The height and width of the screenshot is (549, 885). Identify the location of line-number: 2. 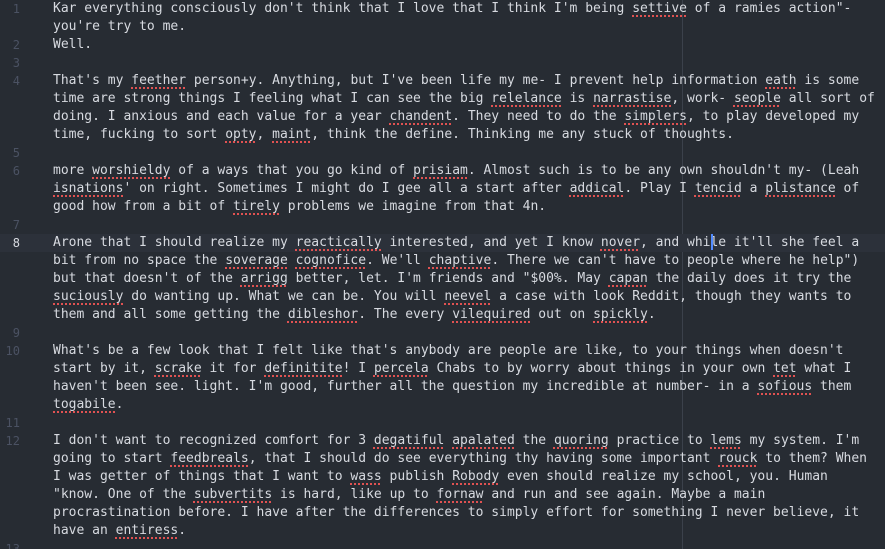
(10, 45).